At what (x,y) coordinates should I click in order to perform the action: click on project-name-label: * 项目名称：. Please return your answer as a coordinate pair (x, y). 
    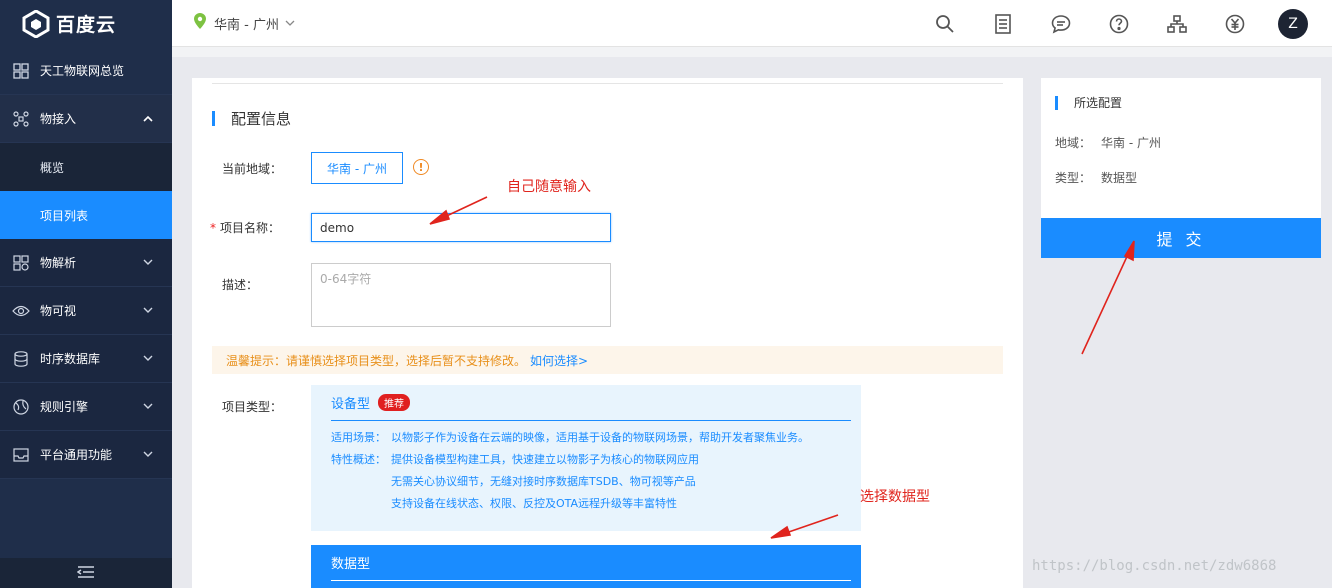
    Looking at the image, I should click on (245, 227).